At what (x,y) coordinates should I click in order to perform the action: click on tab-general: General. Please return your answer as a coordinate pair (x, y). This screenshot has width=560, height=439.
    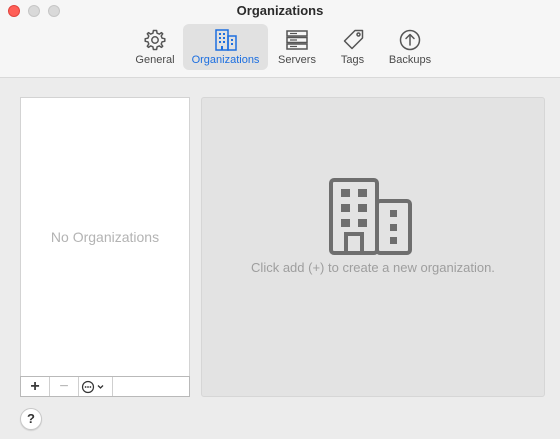
    Looking at the image, I should click on (155, 47).